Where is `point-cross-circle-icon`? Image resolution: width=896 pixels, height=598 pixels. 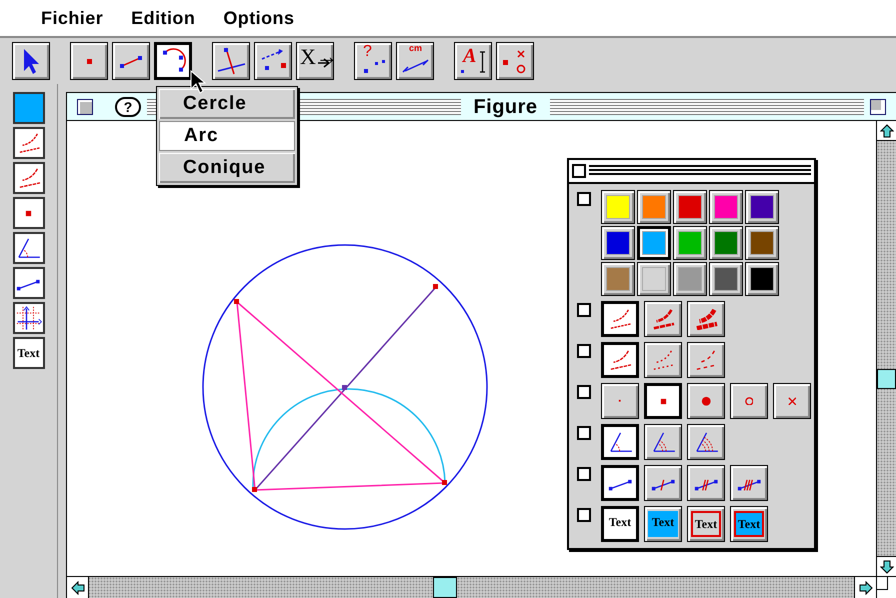 point-cross-circle-icon is located at coordinates (514, 62).